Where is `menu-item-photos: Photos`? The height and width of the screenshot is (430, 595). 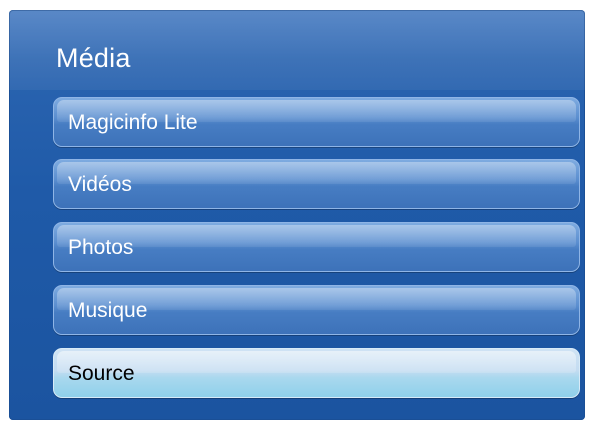 menu-item-photos: Photos is located at coordinates (316, 247).